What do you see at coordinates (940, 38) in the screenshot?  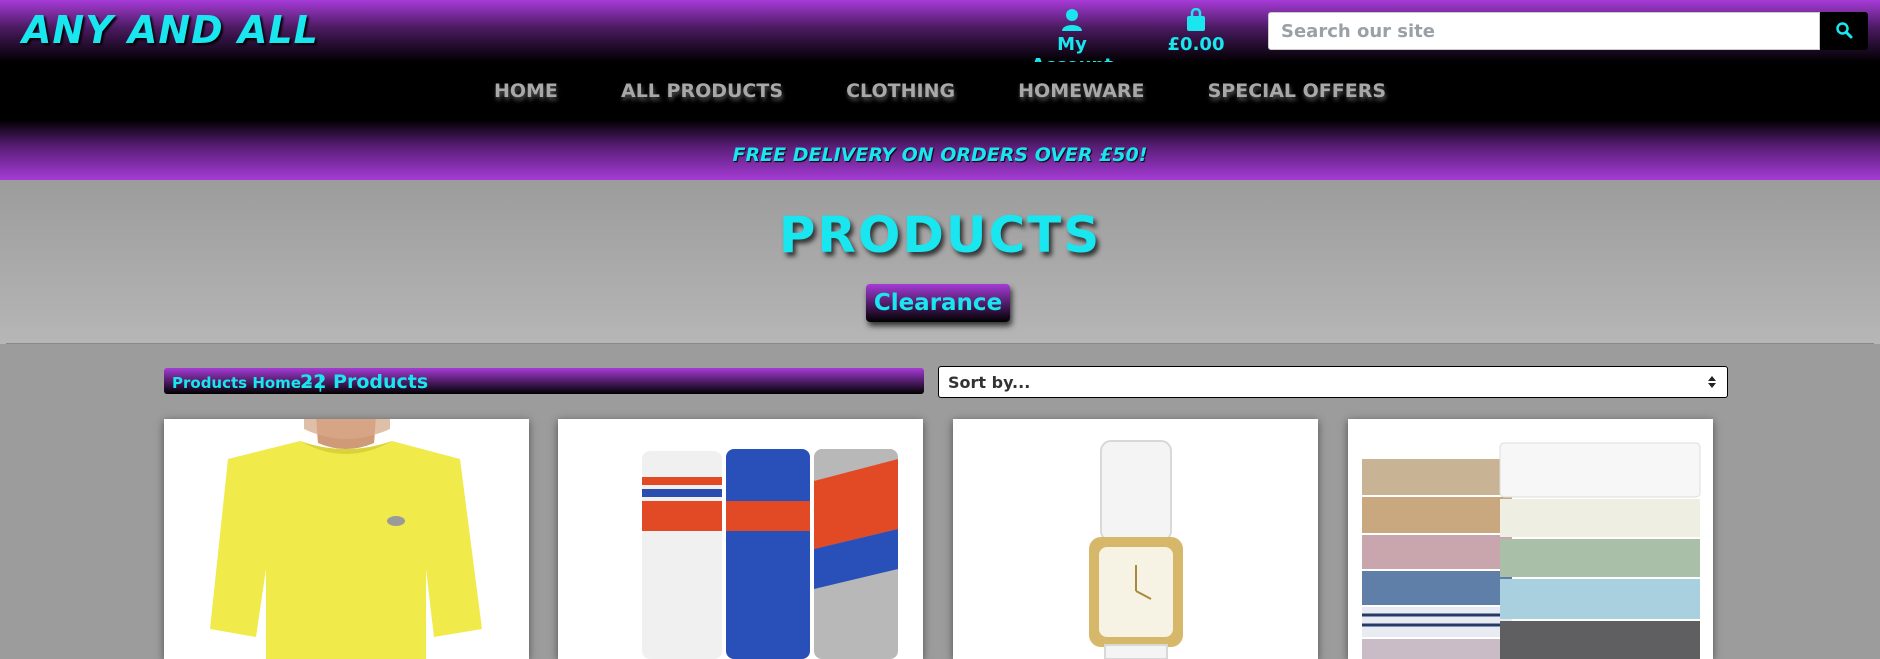 I see `top-header: ANY AND ALL My Account £0.00` at bounding box center [940, 38].